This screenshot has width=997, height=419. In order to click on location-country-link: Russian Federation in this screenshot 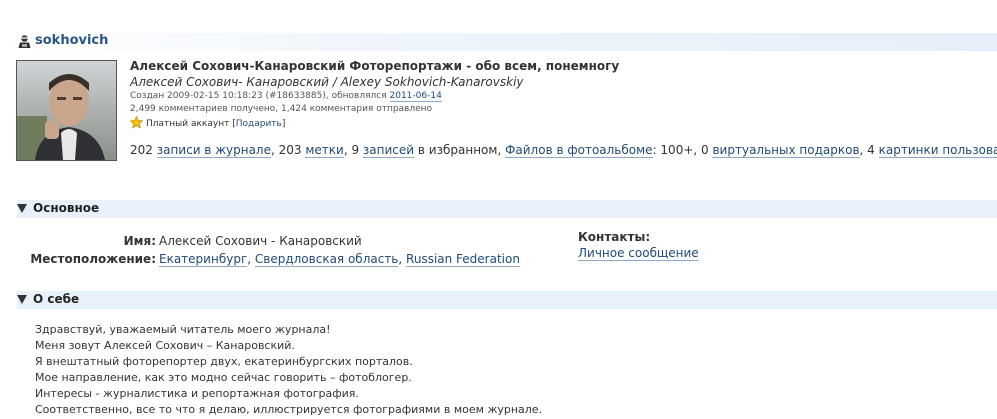, I will do `click(463, 259)`.